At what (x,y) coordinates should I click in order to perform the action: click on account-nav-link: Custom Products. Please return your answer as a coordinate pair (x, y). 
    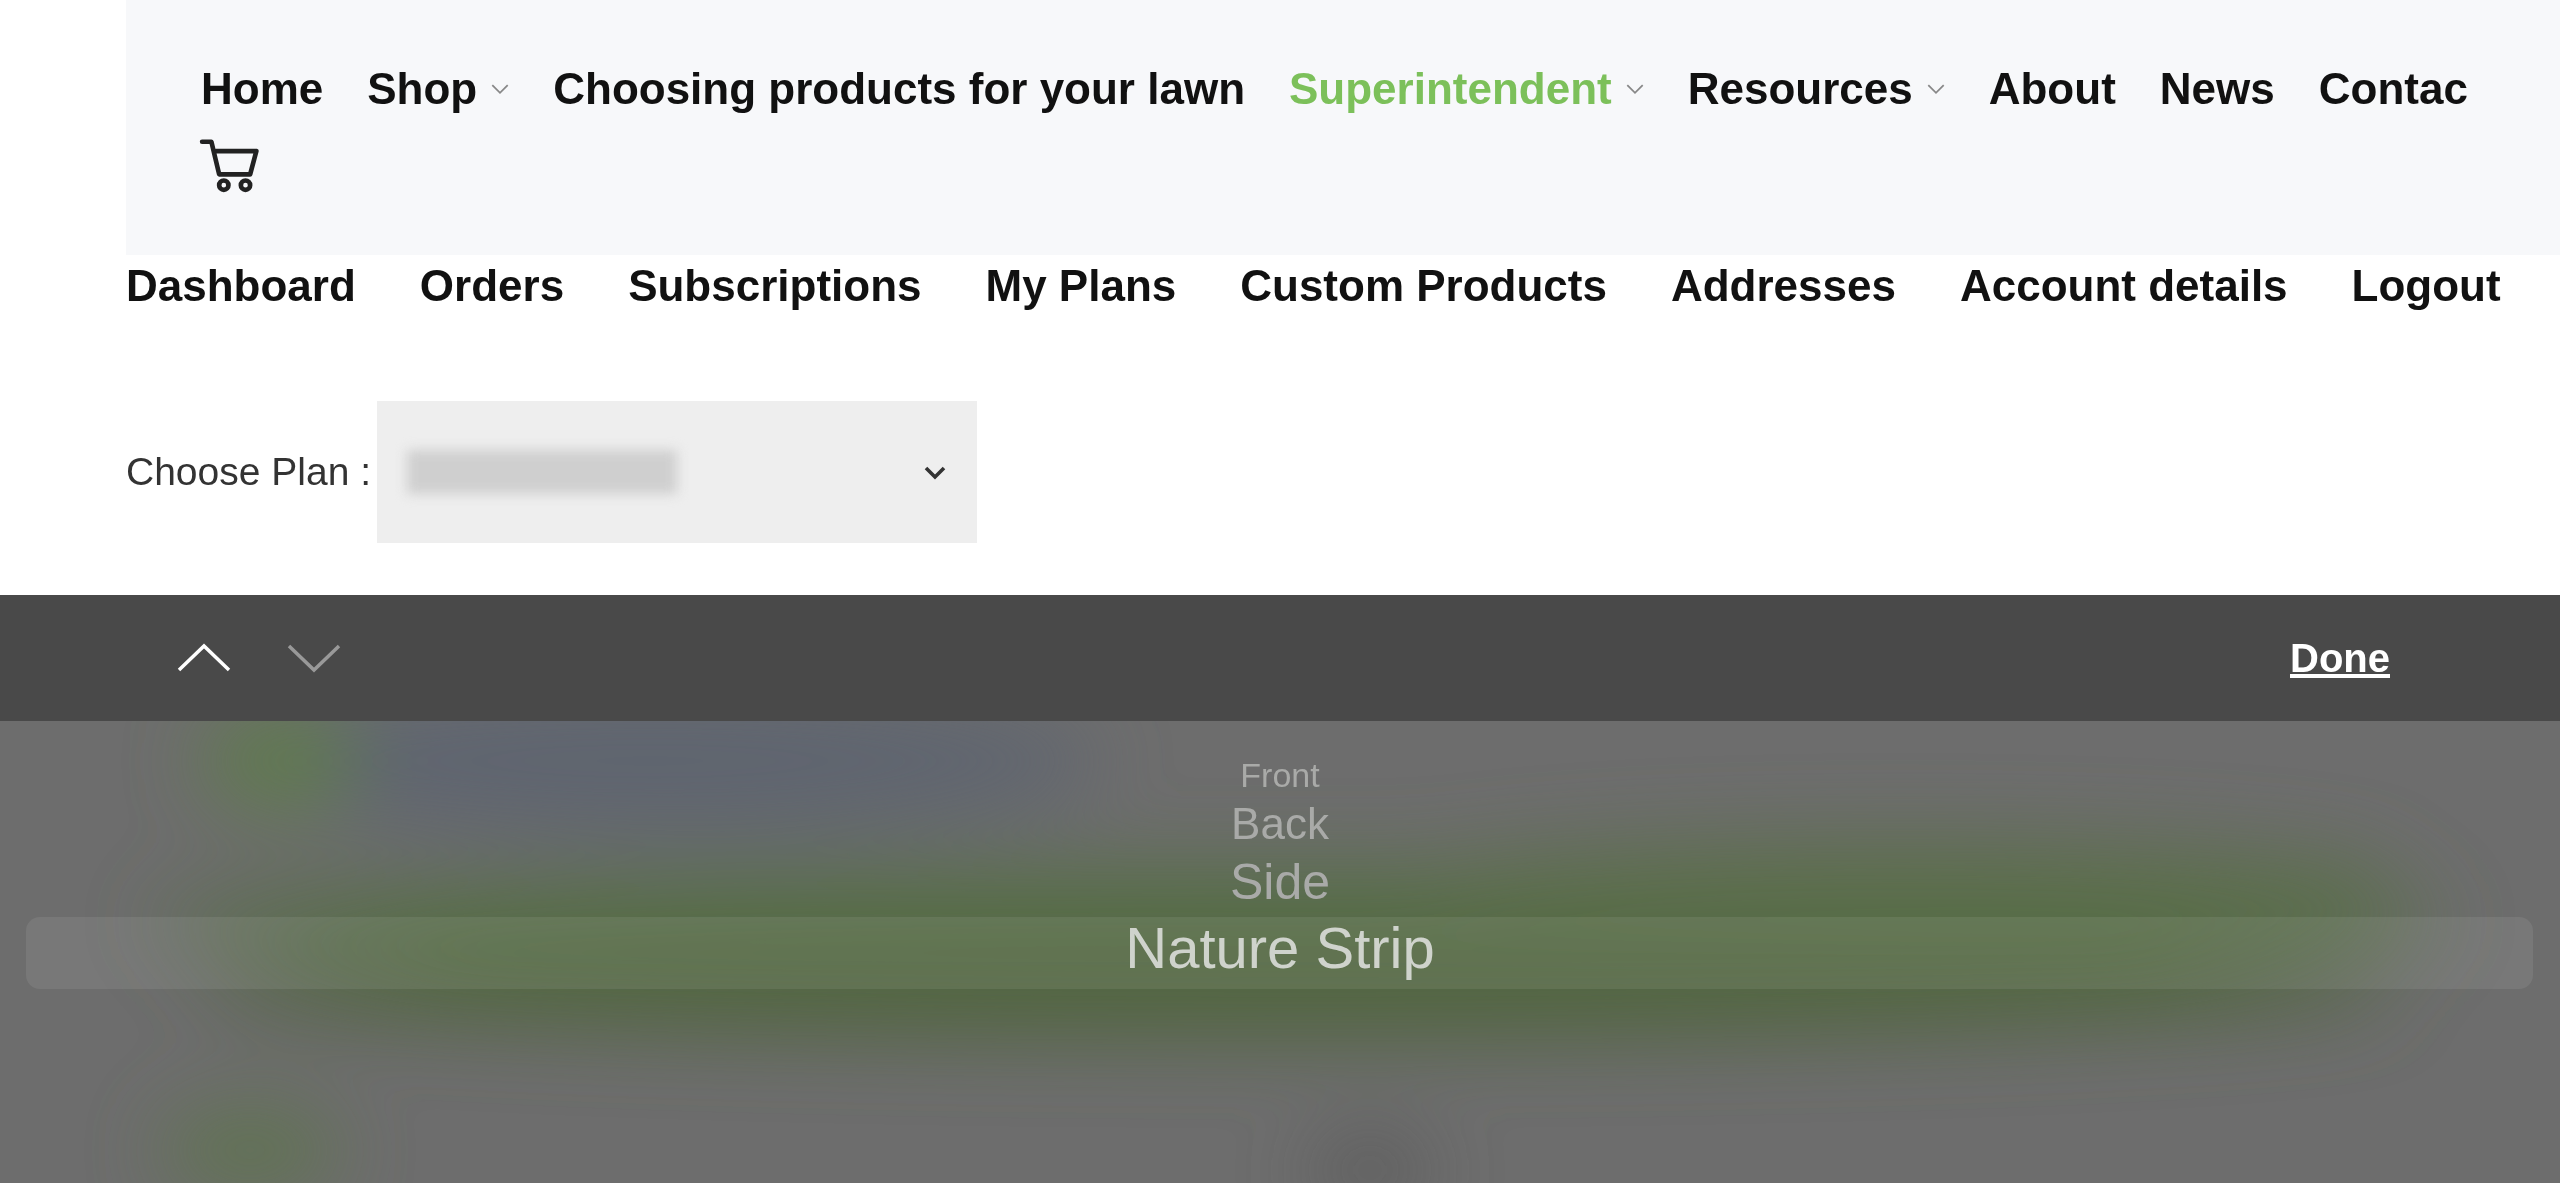
    Looking at the image, I should click on (1423, 286).